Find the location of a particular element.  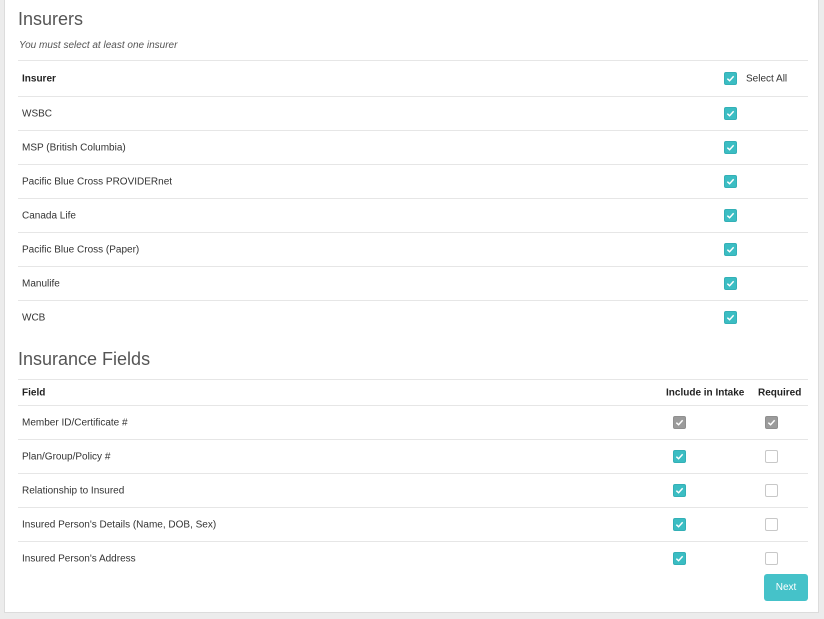

insurers-header-row: Insurer Select All is located at coordinates (413, 78).